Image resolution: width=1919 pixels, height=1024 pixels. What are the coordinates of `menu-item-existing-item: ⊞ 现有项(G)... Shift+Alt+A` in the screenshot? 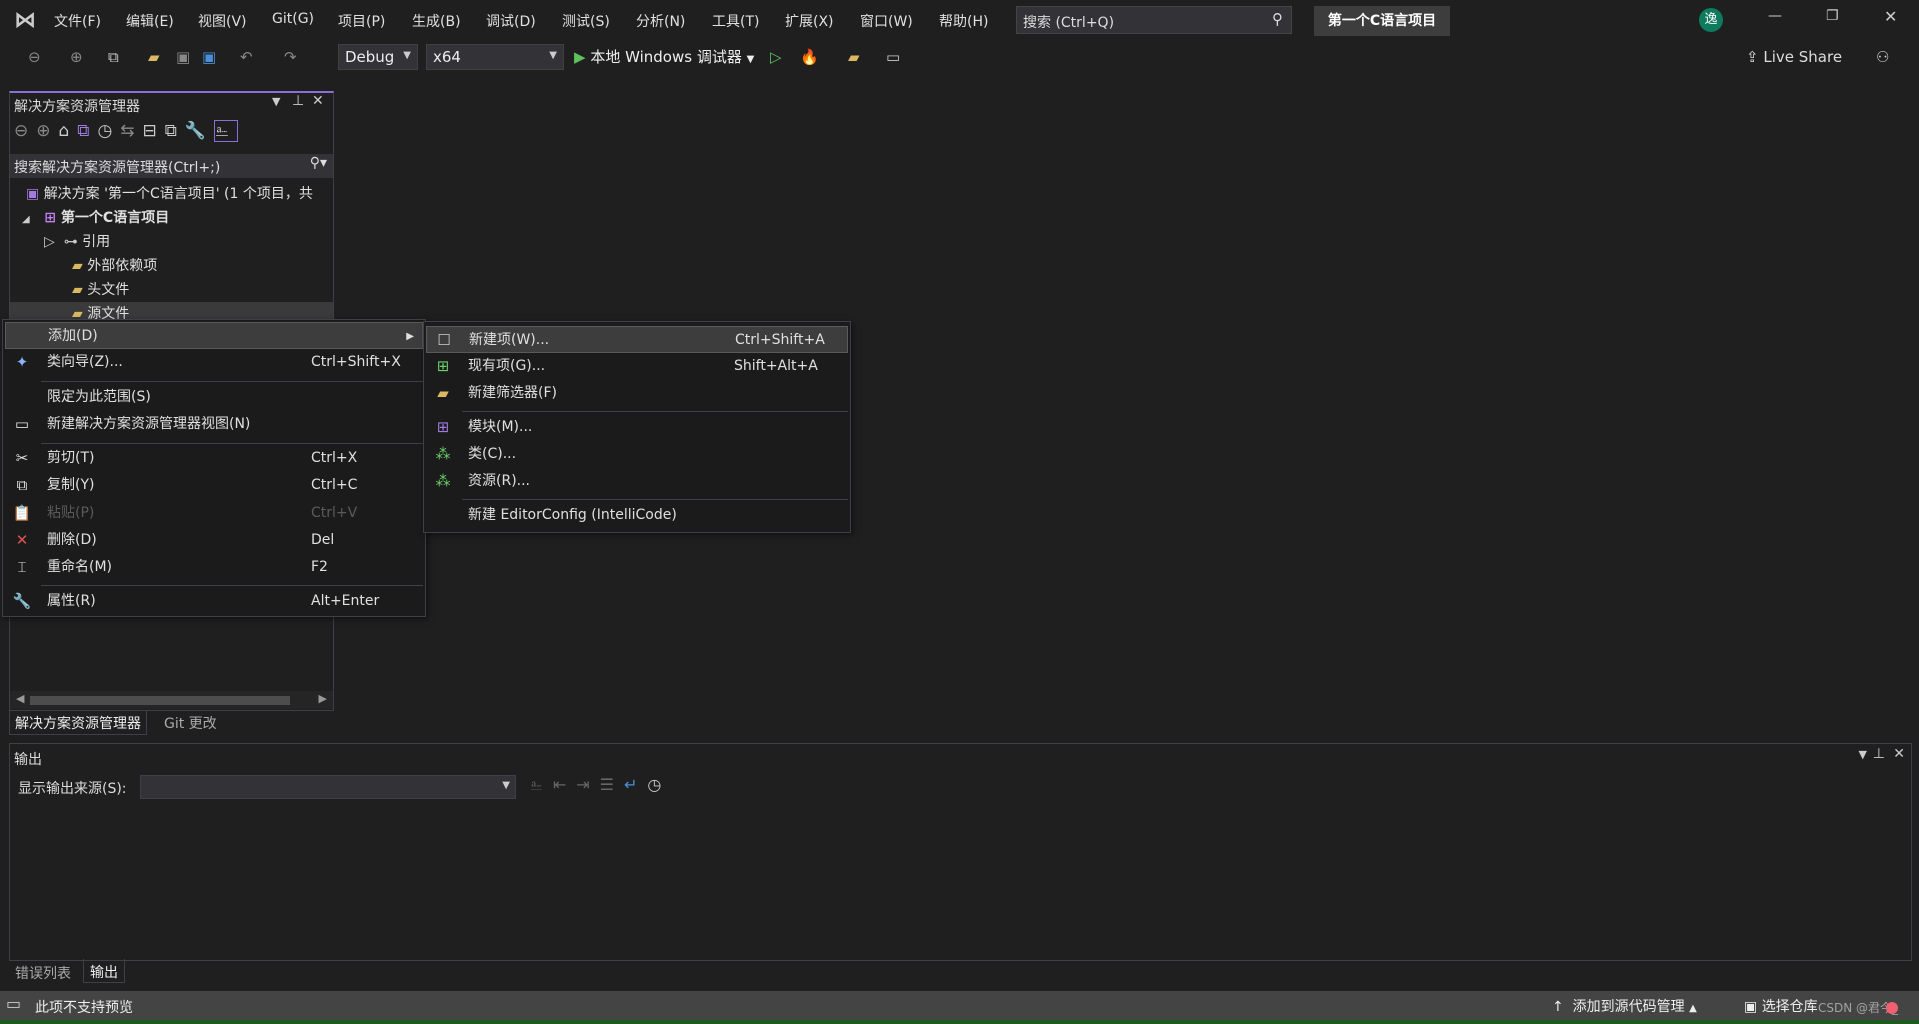 It's located at (637, 366).